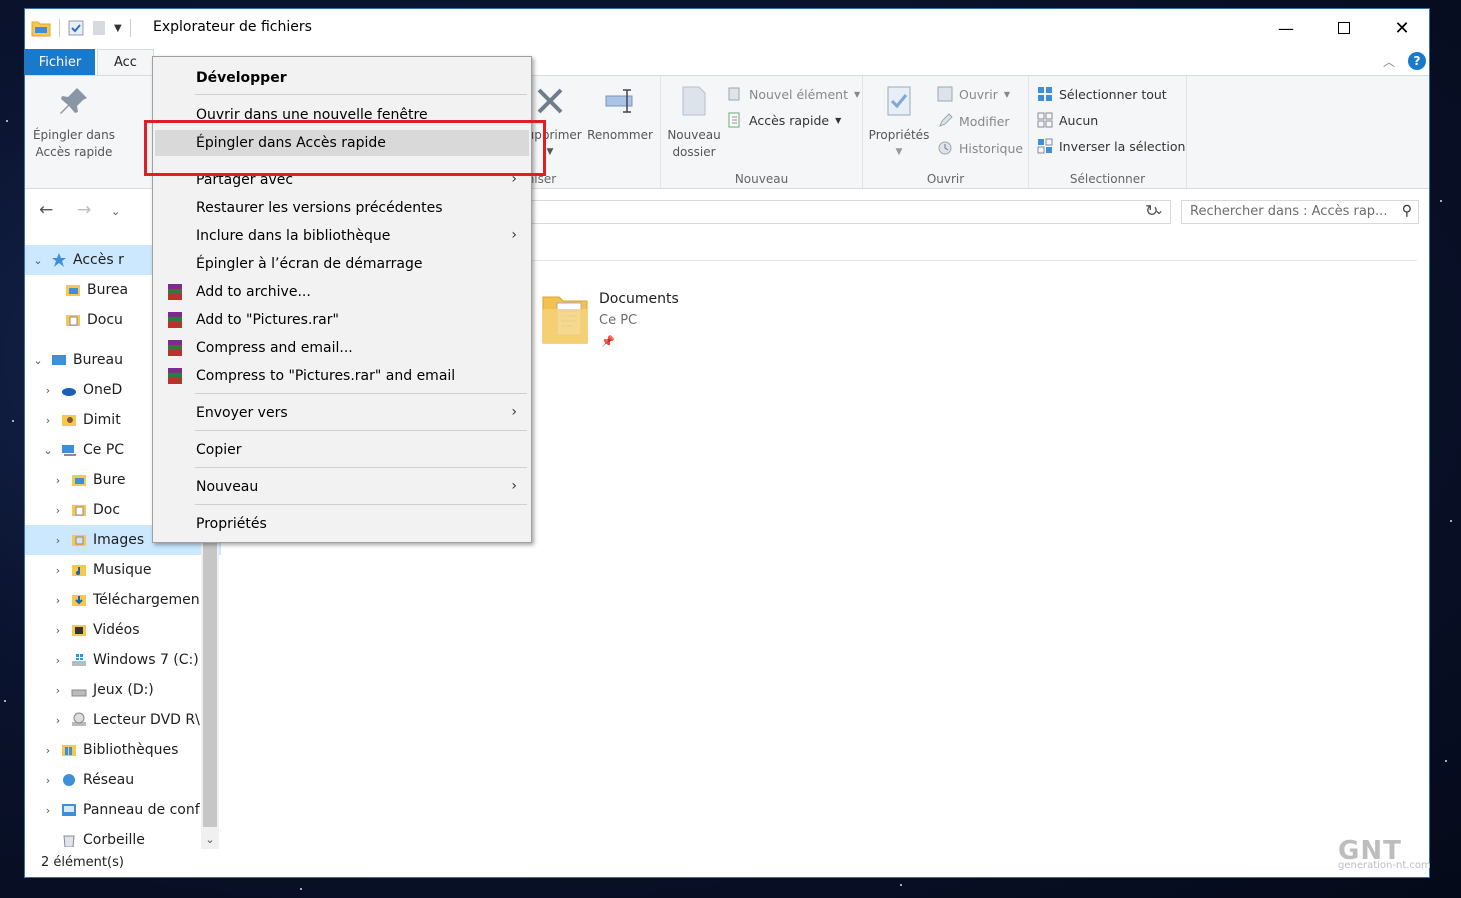  What do you see at coordinates (1102, 94) in the screenshot?
I see `select-all-button: Sélectionner tout` at bounding box center [1102, 94].